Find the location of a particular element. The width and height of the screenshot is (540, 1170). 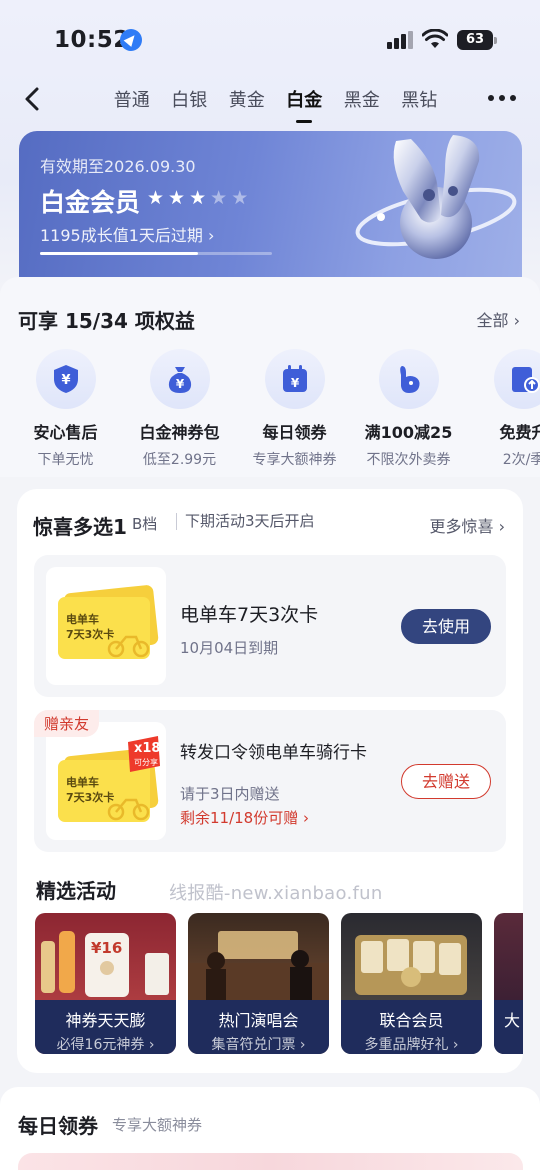

shield-yen-icon: ¥ is located at coordinates (65, 379).